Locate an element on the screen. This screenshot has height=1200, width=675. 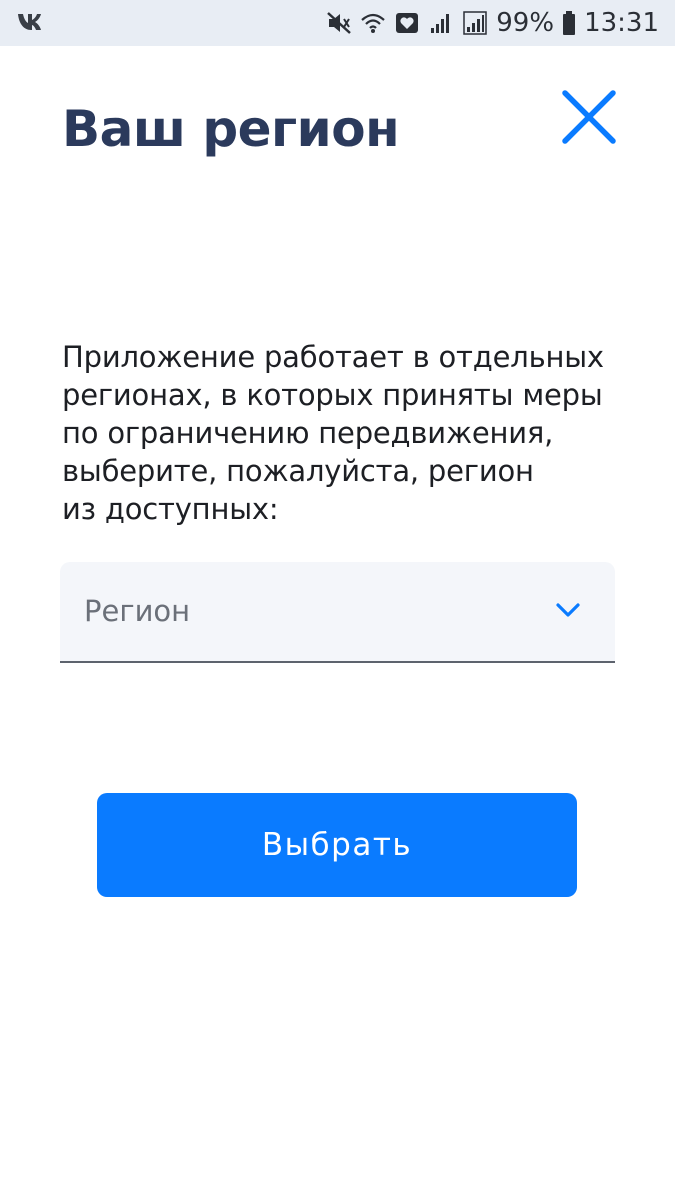
battery-icon is located at coordinates (569, 23).